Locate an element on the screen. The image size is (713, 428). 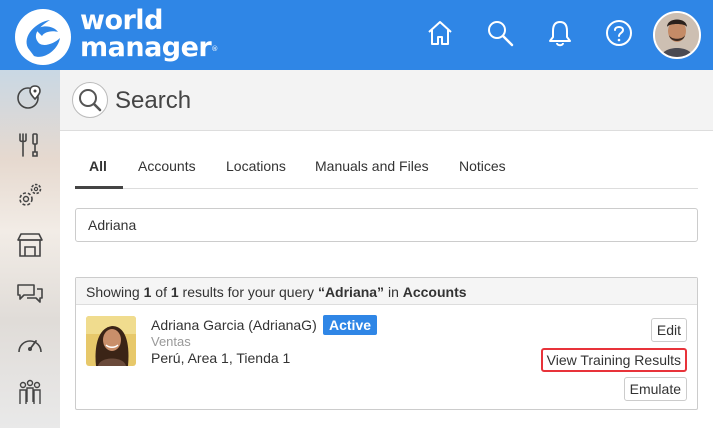
search-badge is located at coordinates (90, 100).